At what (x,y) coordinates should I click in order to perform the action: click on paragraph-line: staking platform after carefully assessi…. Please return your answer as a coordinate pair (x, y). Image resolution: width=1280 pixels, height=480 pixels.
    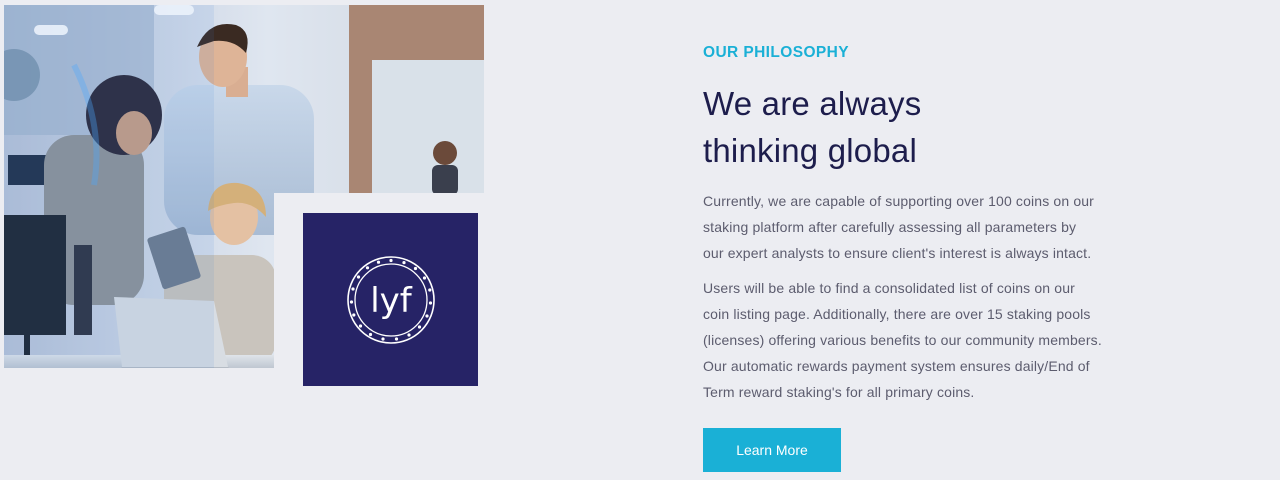
    Looking at the image, I should click on (890, 227).